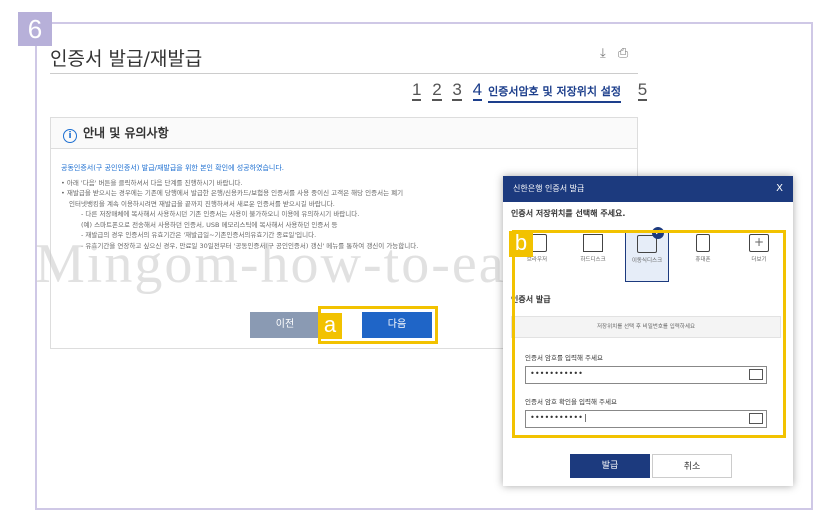 The image size is (830, 526). What do you see at coordinates (692, 466) in the screenshot?
I see `cancel-button: 취소` at bounding box center [692, 466].